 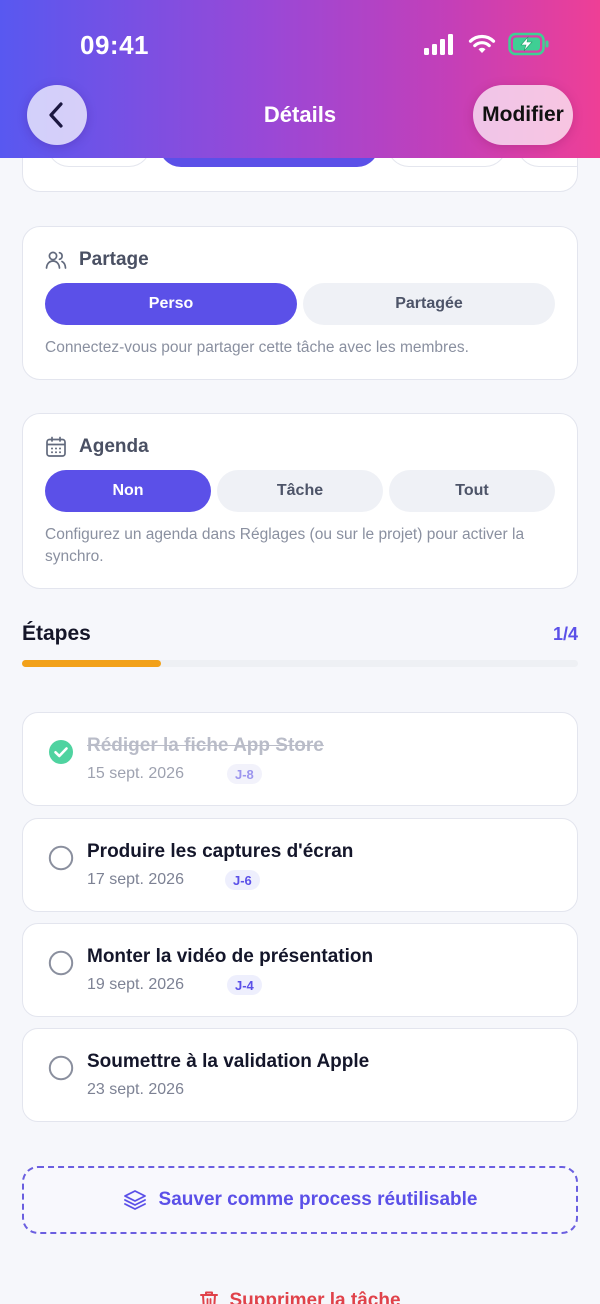 What do you see at coordinates (114, 45) in the screenshot?
I see `status-time: 09:41` at bounding box center [114, 45].